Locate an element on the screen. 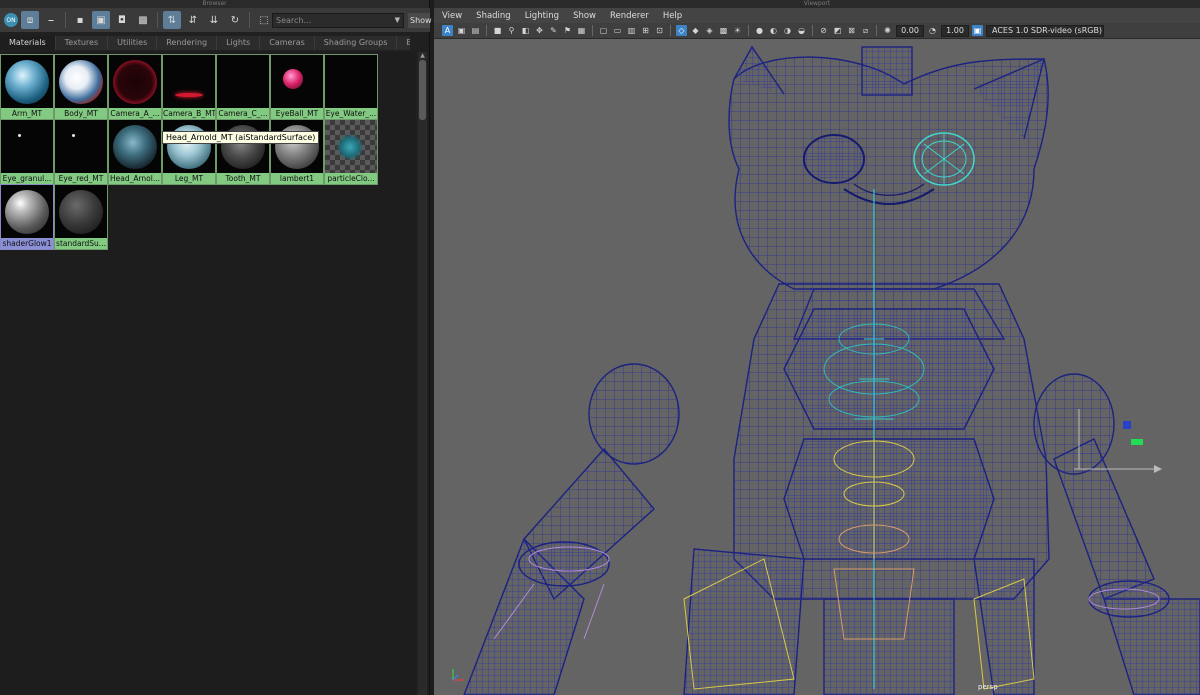  lights-icon: ☀ is located at coordinates (737, 30).